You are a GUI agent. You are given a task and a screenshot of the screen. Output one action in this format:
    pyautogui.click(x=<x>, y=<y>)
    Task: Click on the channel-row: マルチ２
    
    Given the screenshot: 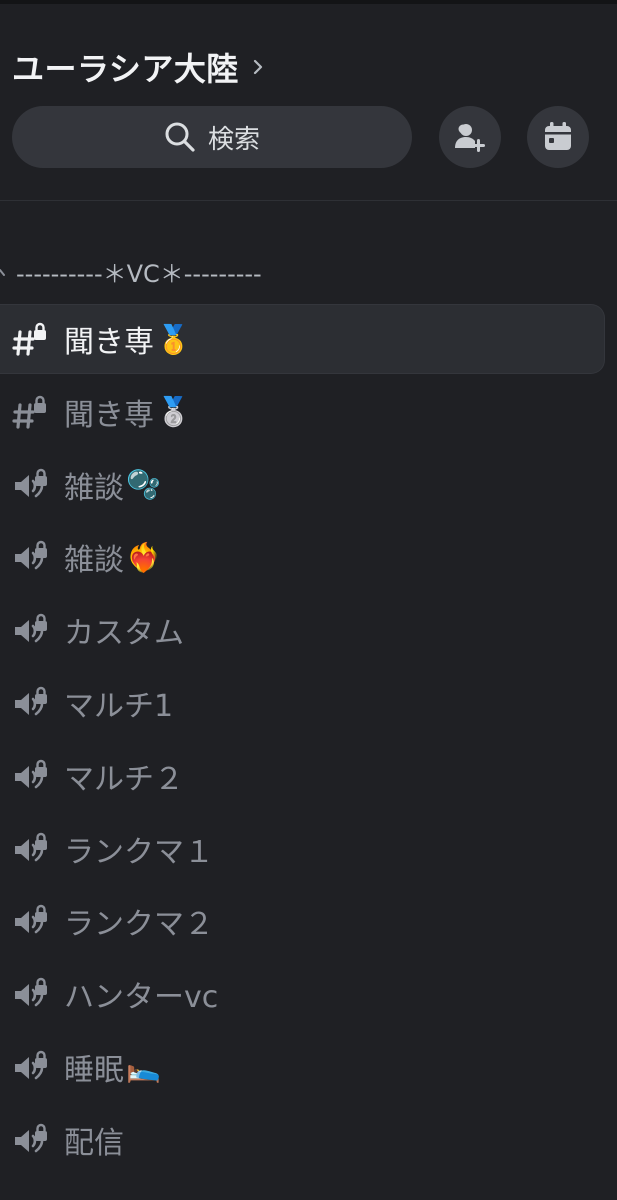 What is the action you would take?
    pyautogui.click(x=302, y=776)
    